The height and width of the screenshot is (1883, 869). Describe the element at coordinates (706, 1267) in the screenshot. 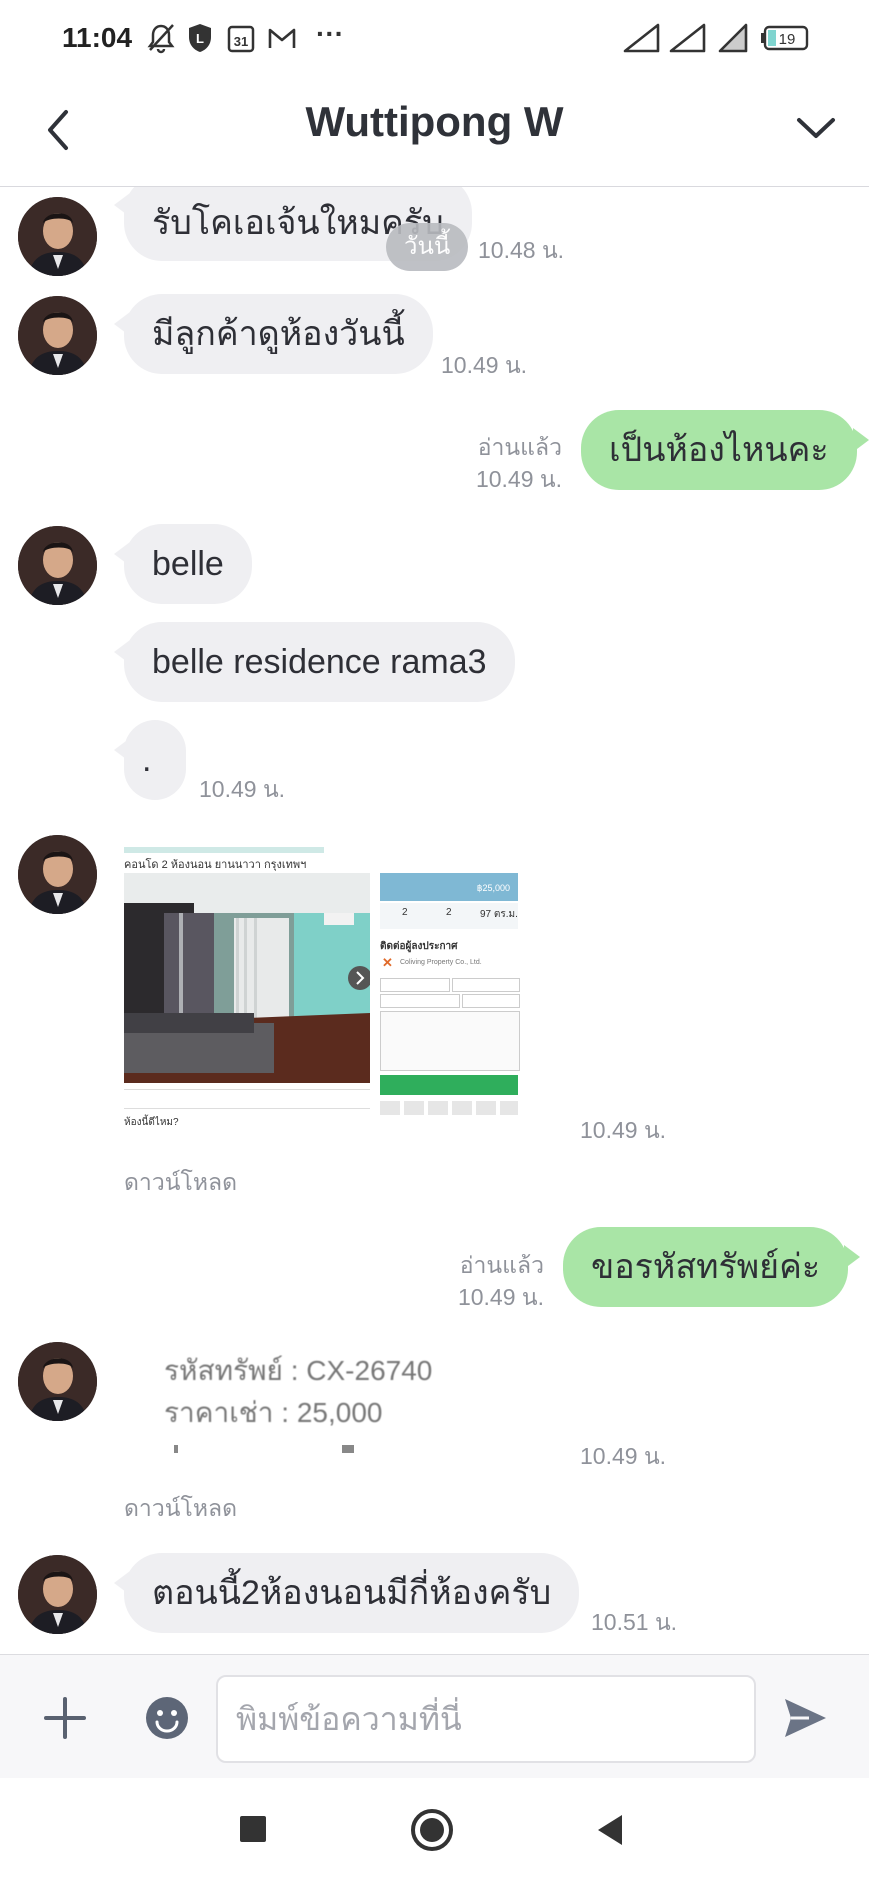

I see `message-text: ขอรหัสทรัพย์ค่ะ` at that location.